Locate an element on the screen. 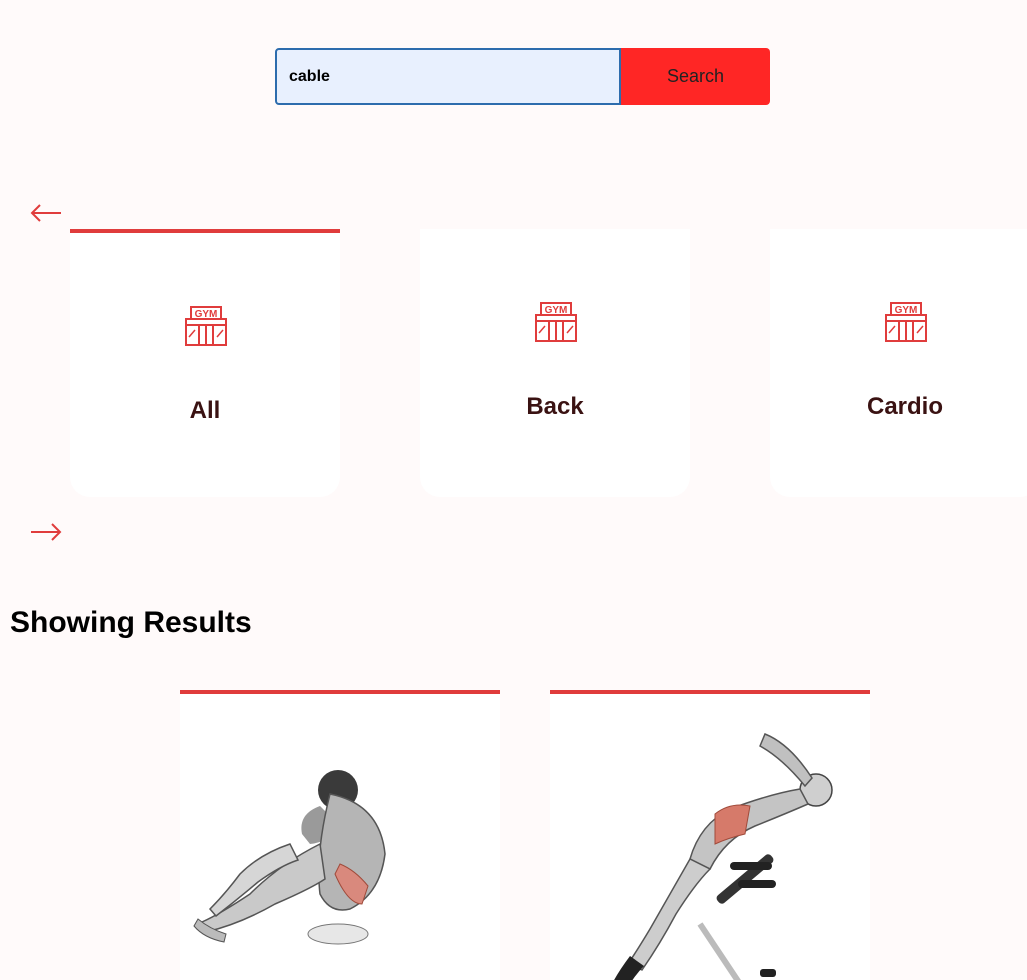  arrow-left-icon is located at coordinates (46, 213).